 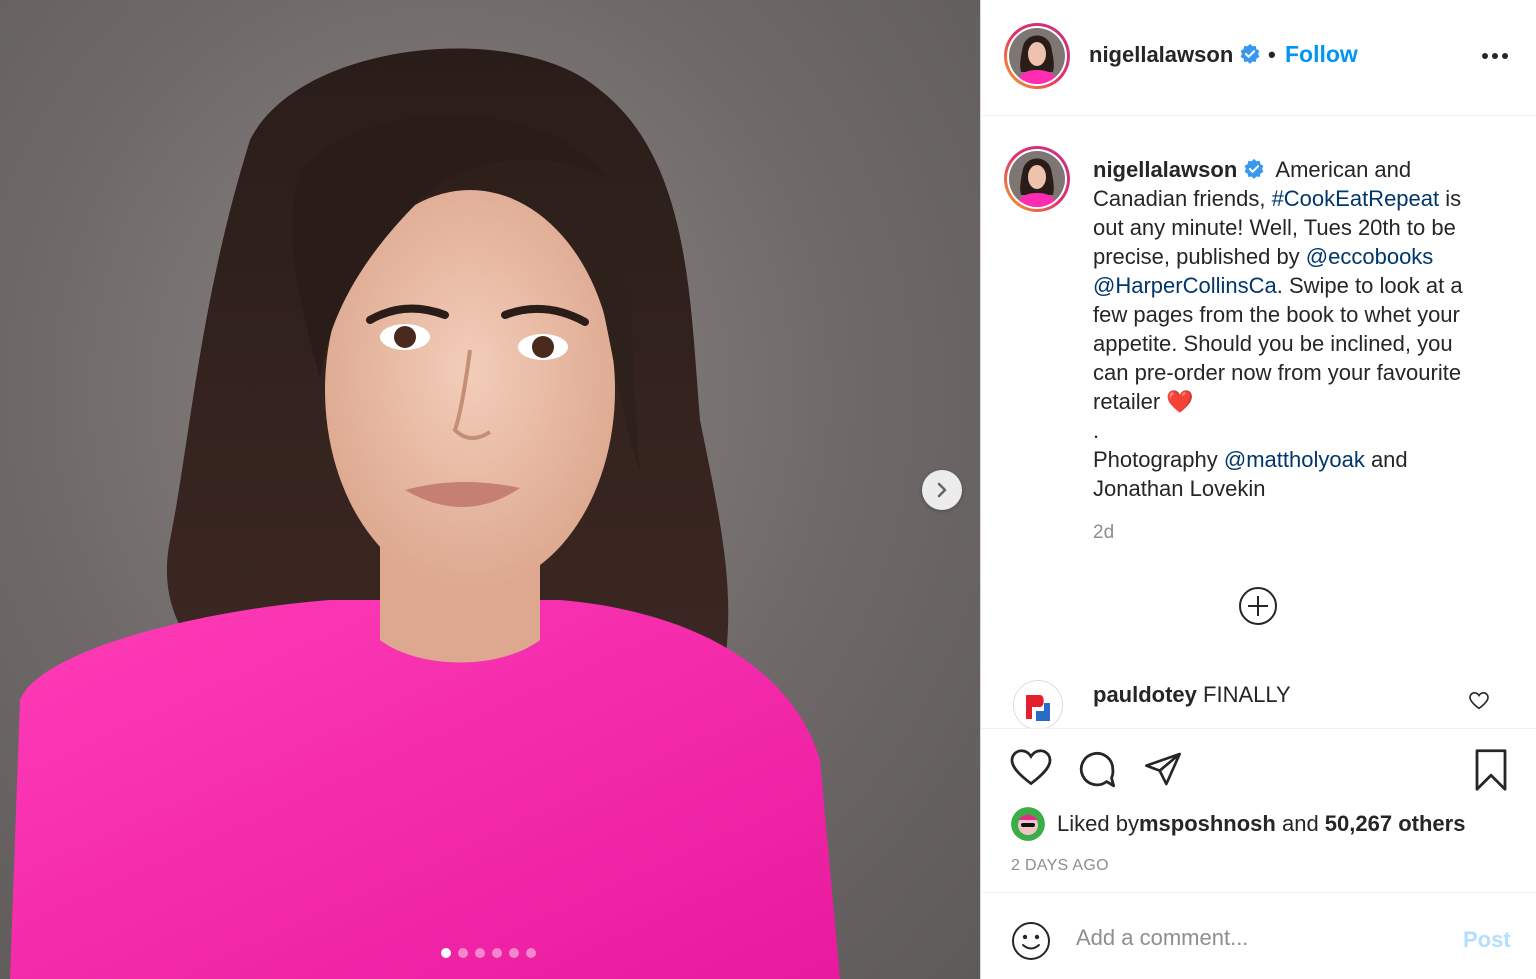 I want to click on mention-link: @eccobooks, so click(x=1370, y=256).